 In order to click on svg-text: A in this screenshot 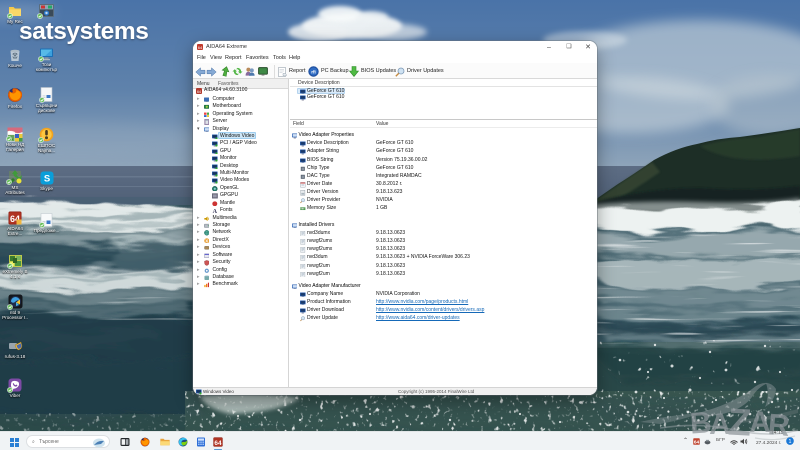, I will do `click(215, 211)`.